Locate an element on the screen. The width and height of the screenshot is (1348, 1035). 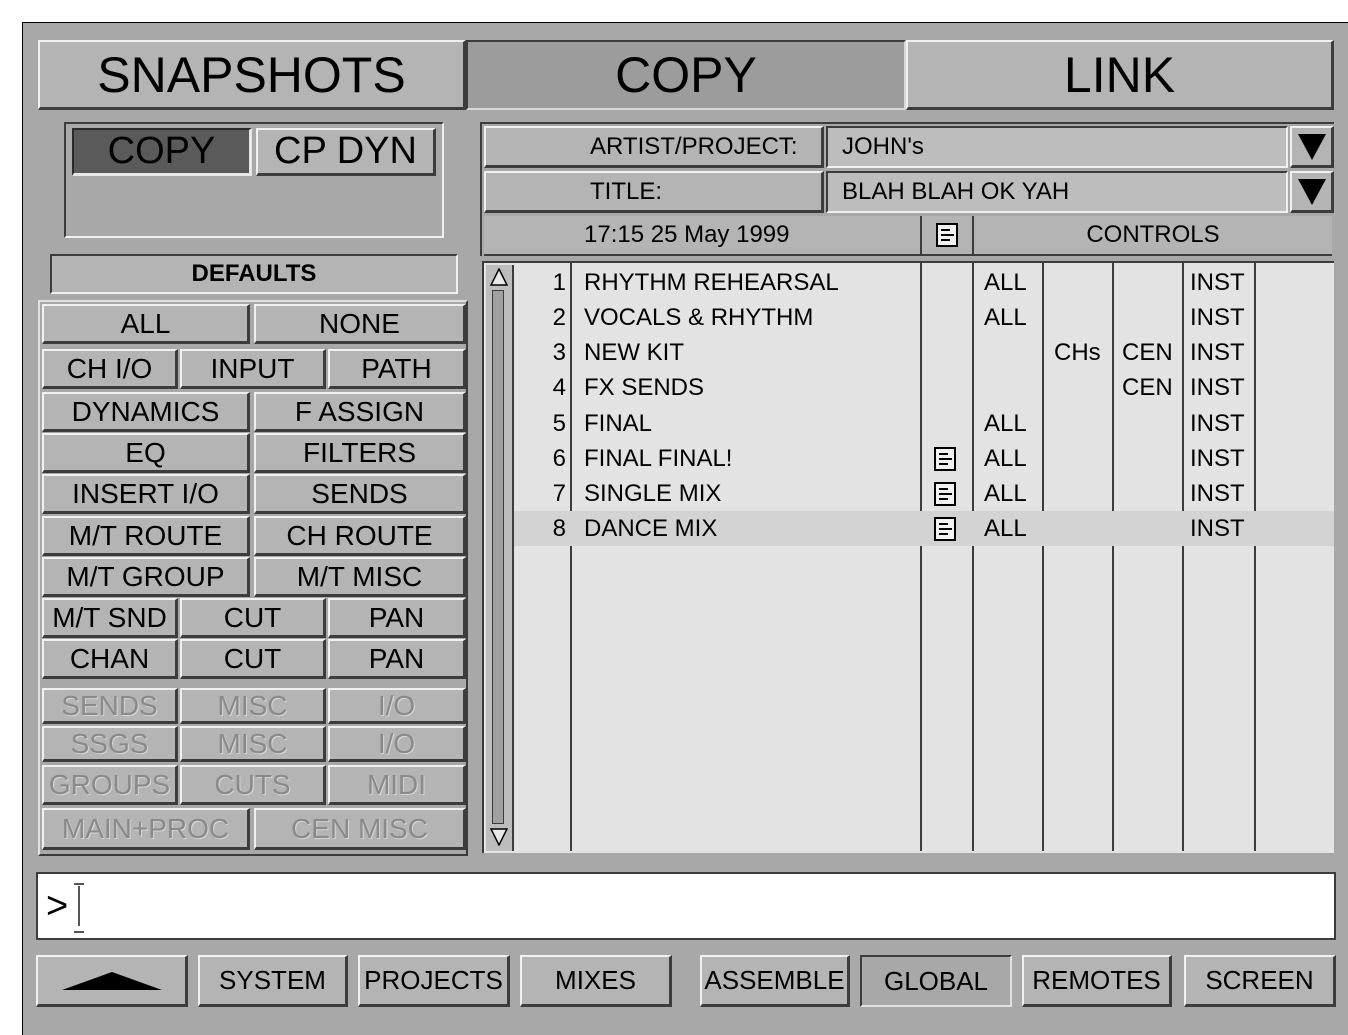
insert-io-button: INSERT I/O is located at coordinates (146, 494).